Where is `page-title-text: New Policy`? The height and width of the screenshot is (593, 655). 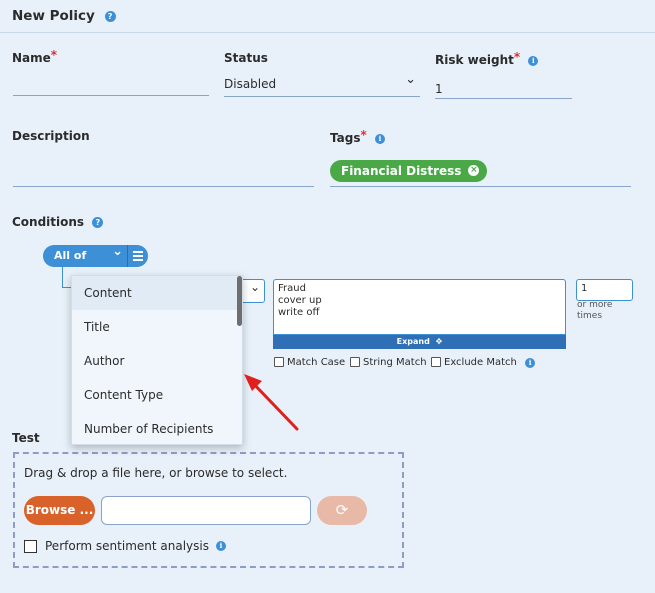 page-title-text: New Policy is located at coordinates (53, 16).